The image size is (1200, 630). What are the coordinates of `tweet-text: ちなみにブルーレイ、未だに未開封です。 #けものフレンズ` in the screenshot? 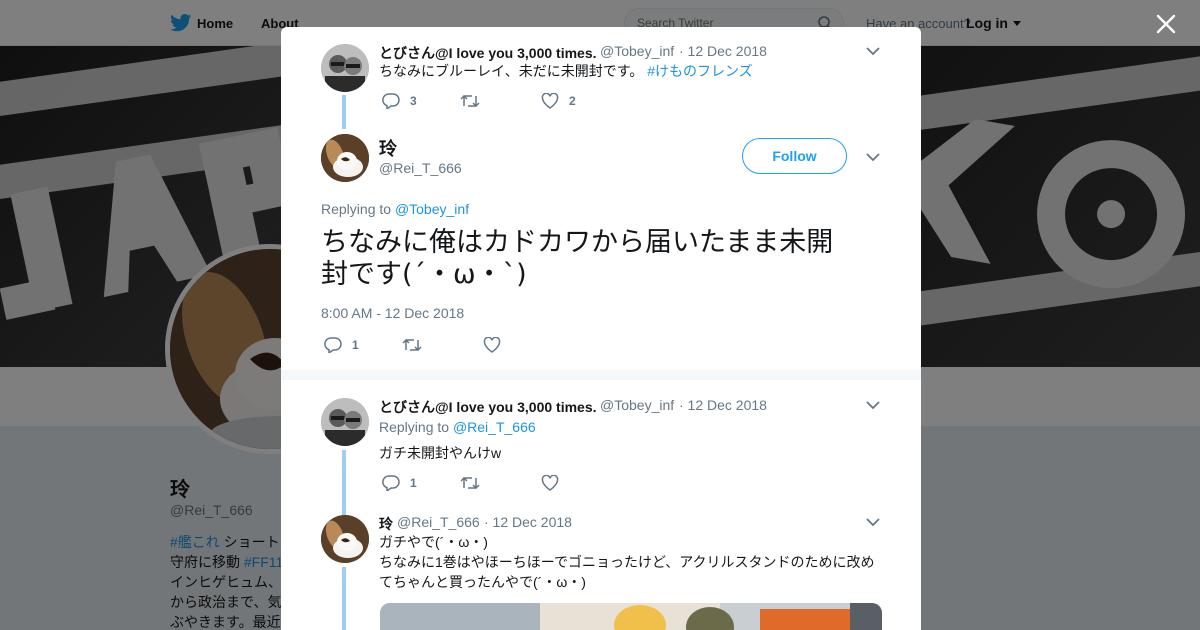 It's located at (566, 71).